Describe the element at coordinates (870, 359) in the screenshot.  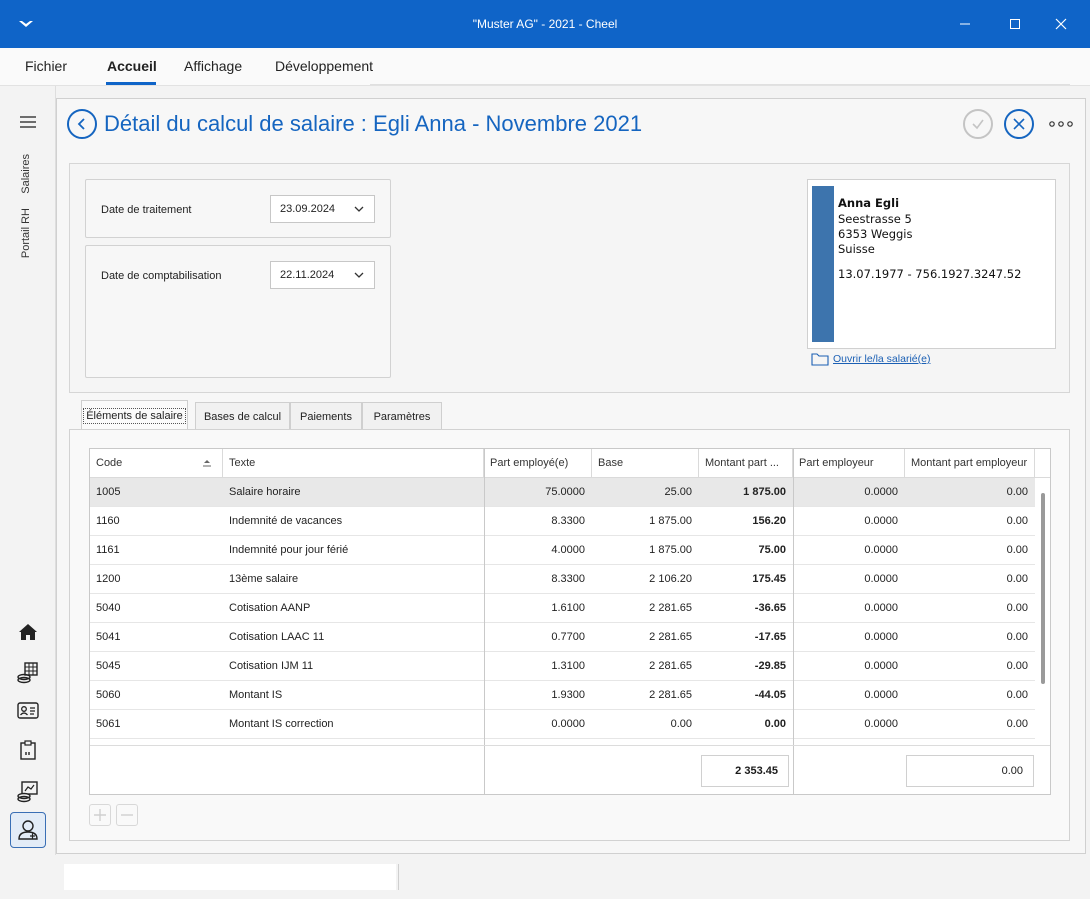
I see `open-employee-link: Ouvrir le/la salarié(e)` at that location.